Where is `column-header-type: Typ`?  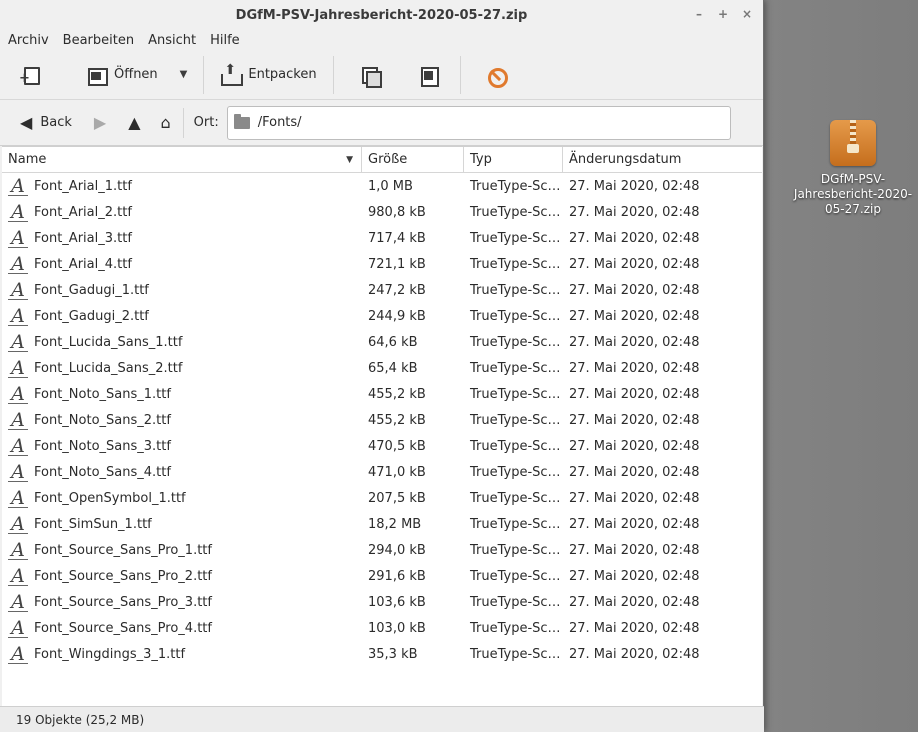 column-header-type: Typ is located at coordinates (513, 159).